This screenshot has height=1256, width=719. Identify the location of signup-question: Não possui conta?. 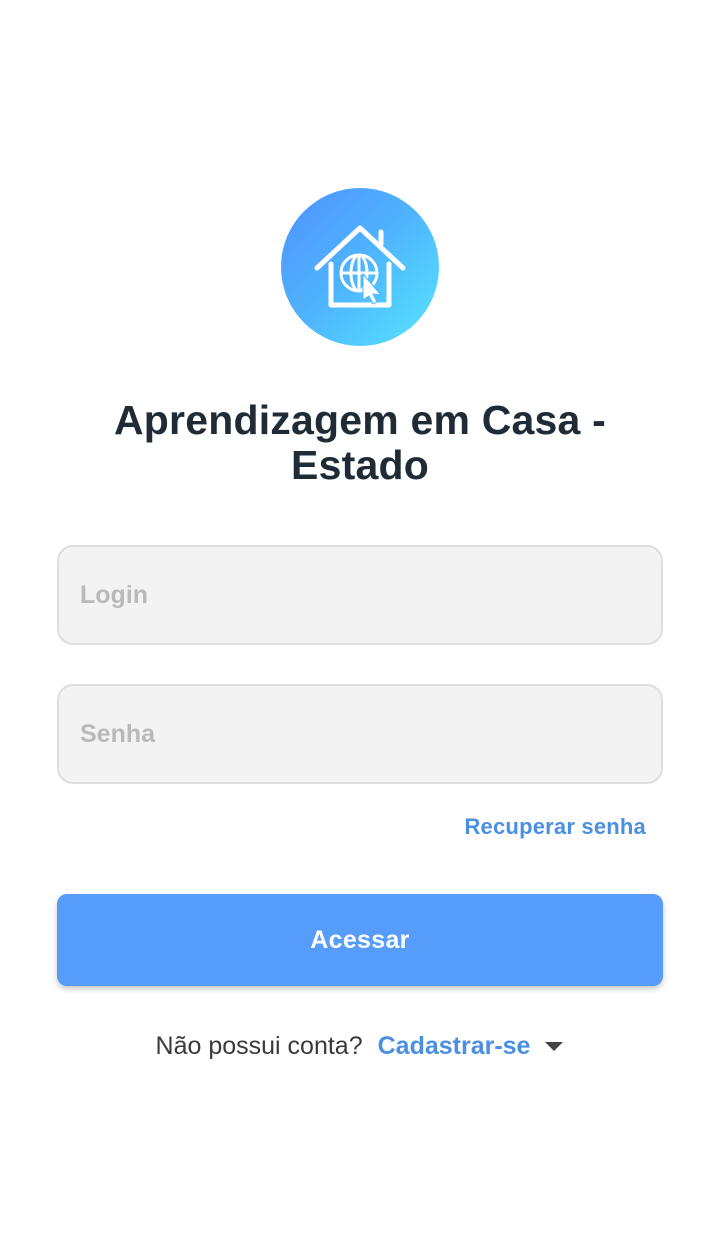
(259, 1046).